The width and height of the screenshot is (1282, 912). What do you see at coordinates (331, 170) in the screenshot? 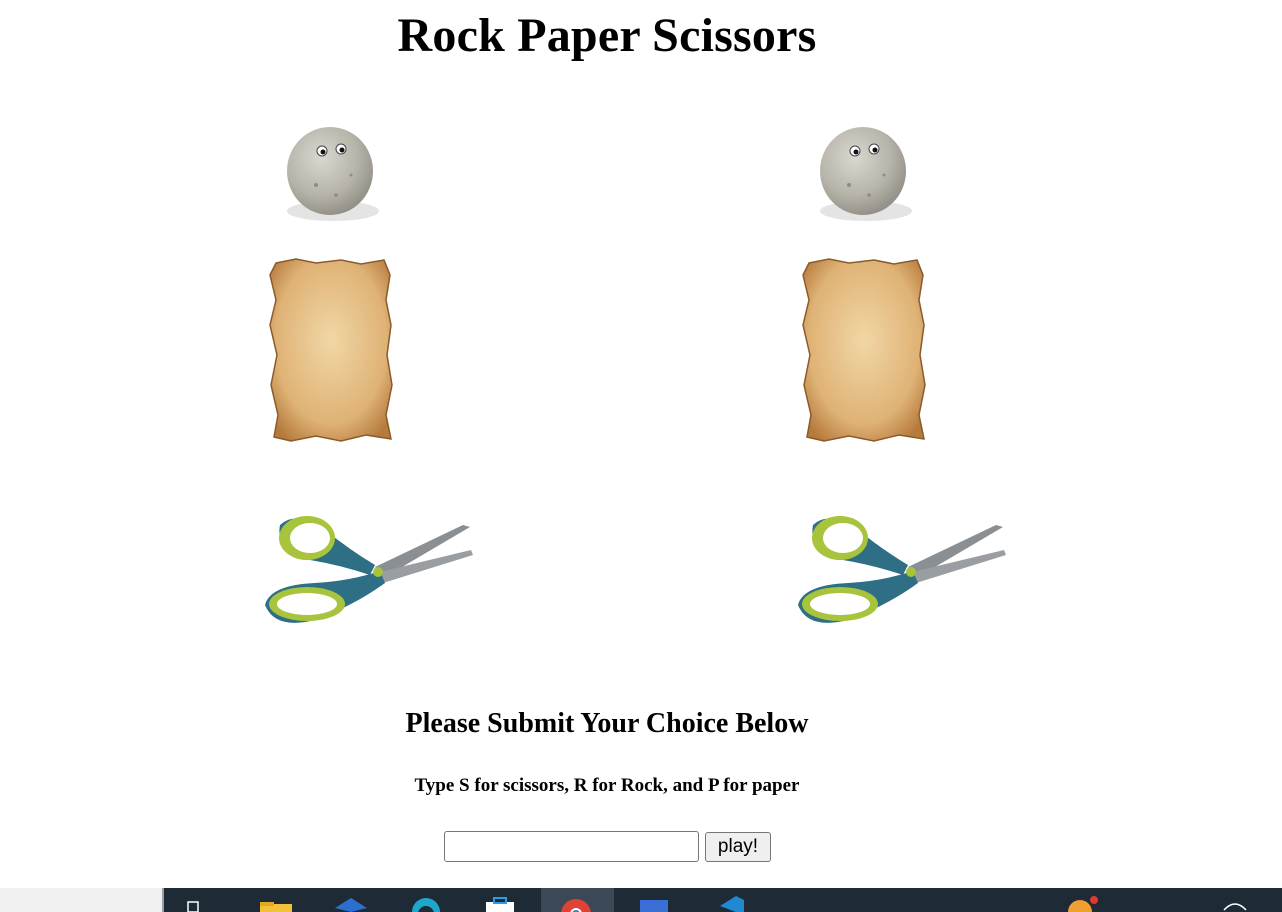
I see `rock-image-left` at bounding box center [331, 170].